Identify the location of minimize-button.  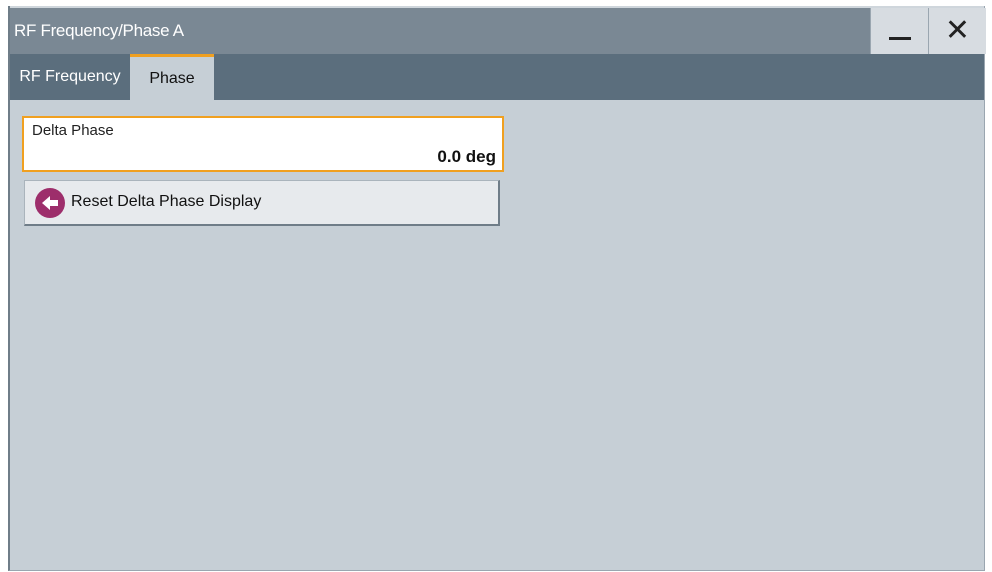
(899, 31).